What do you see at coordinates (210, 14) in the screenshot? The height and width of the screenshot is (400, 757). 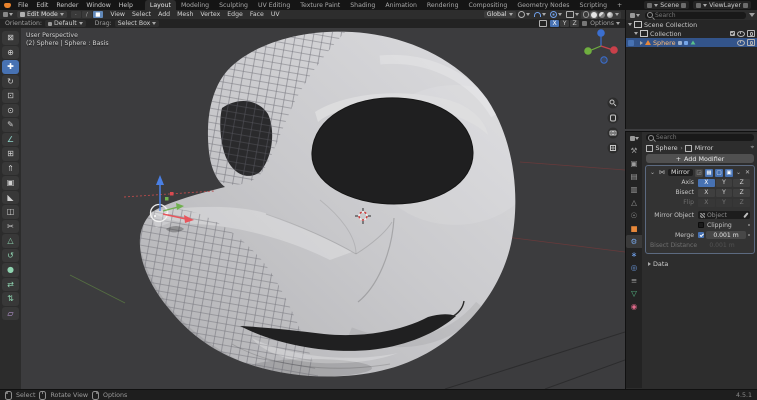 I see `menu-vertex: Vertex` at bounding box center [210, 14].